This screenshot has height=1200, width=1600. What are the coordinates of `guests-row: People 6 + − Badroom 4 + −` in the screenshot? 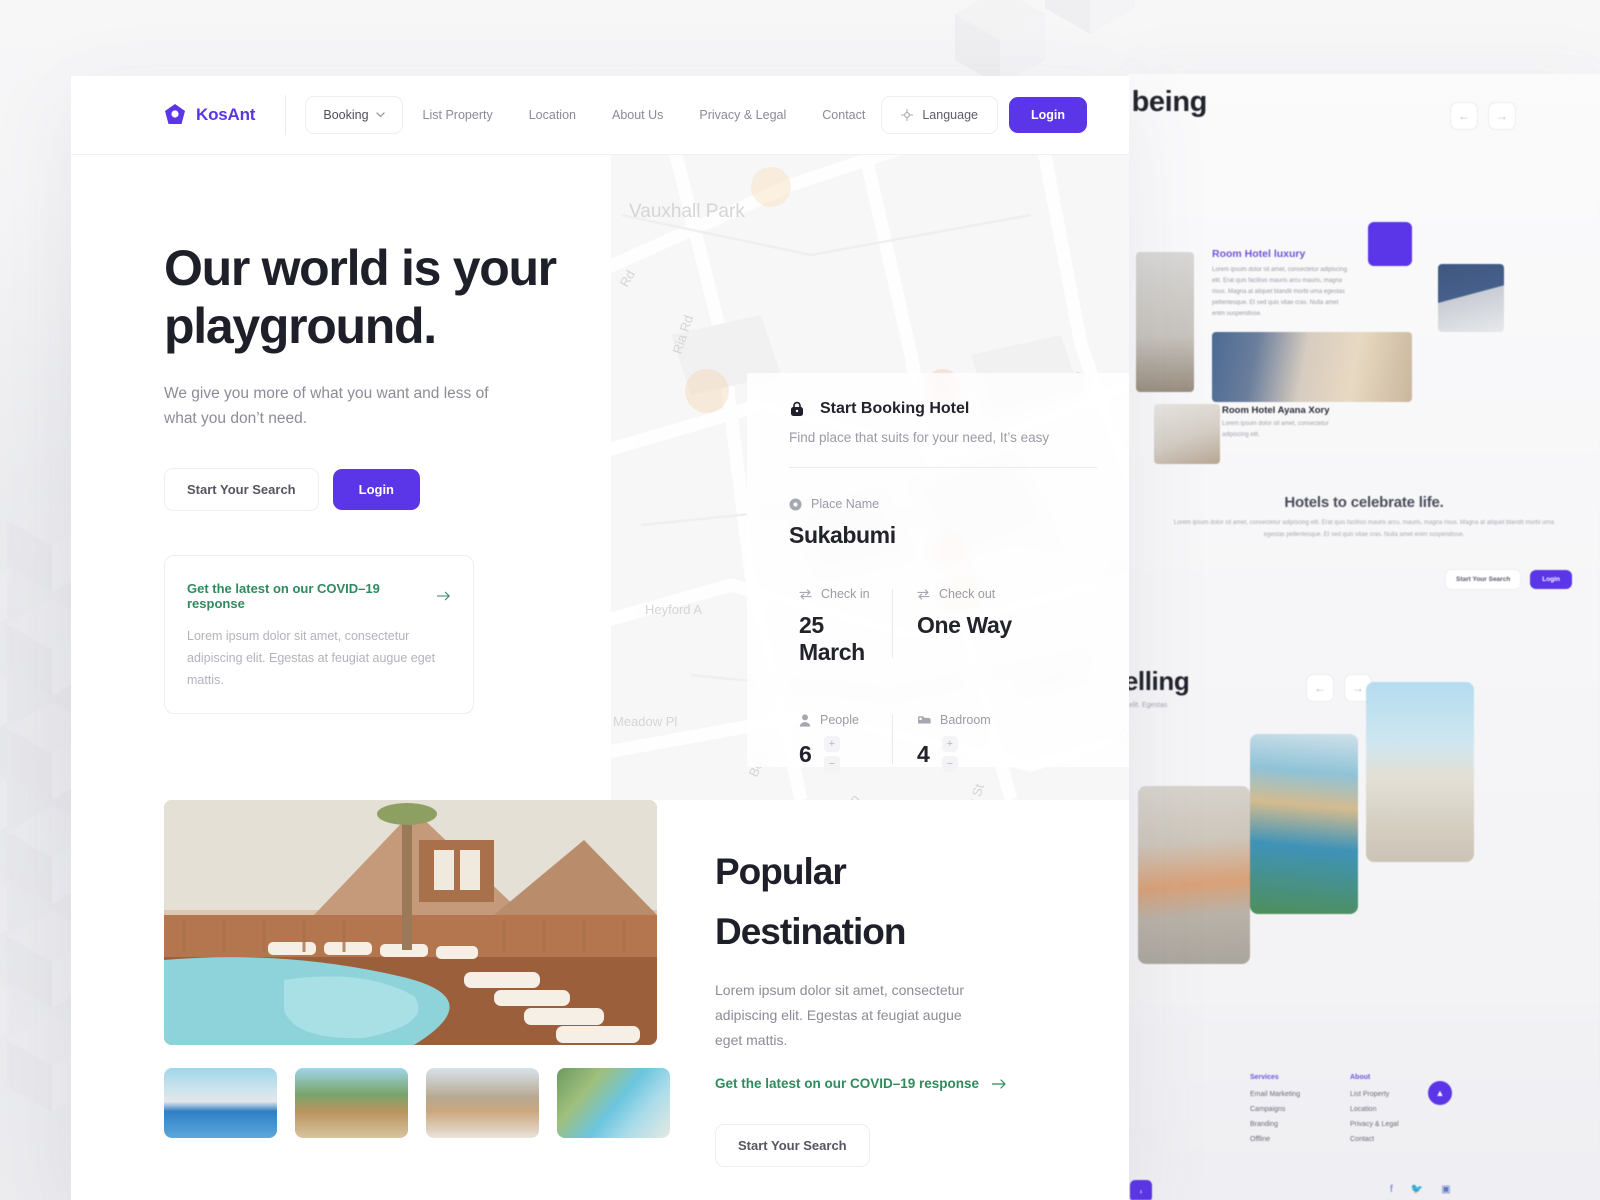 It's located at (938, 719).